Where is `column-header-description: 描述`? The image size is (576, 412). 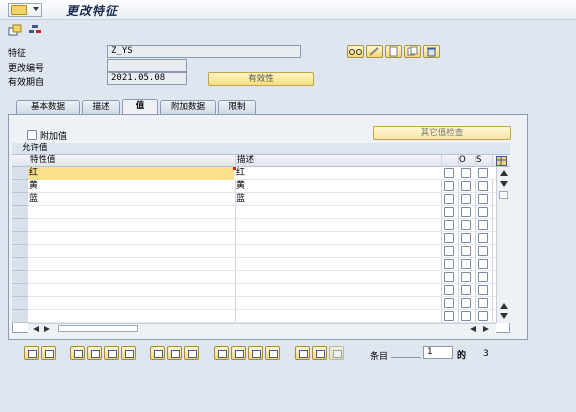 column-header-description: 描述 is located at coordinates (245, 160).